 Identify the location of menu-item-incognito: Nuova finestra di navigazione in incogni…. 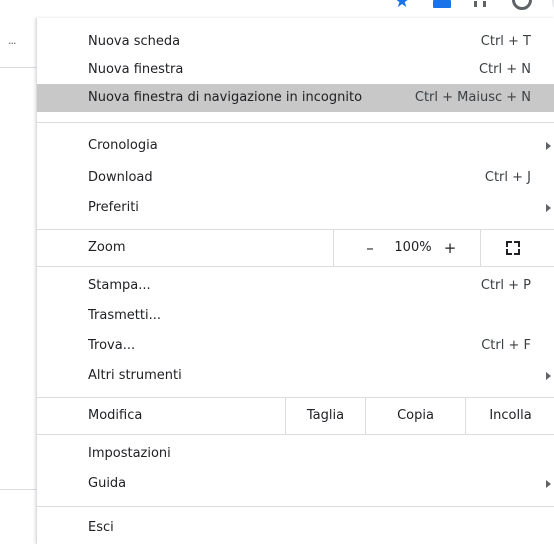
(295, 98).